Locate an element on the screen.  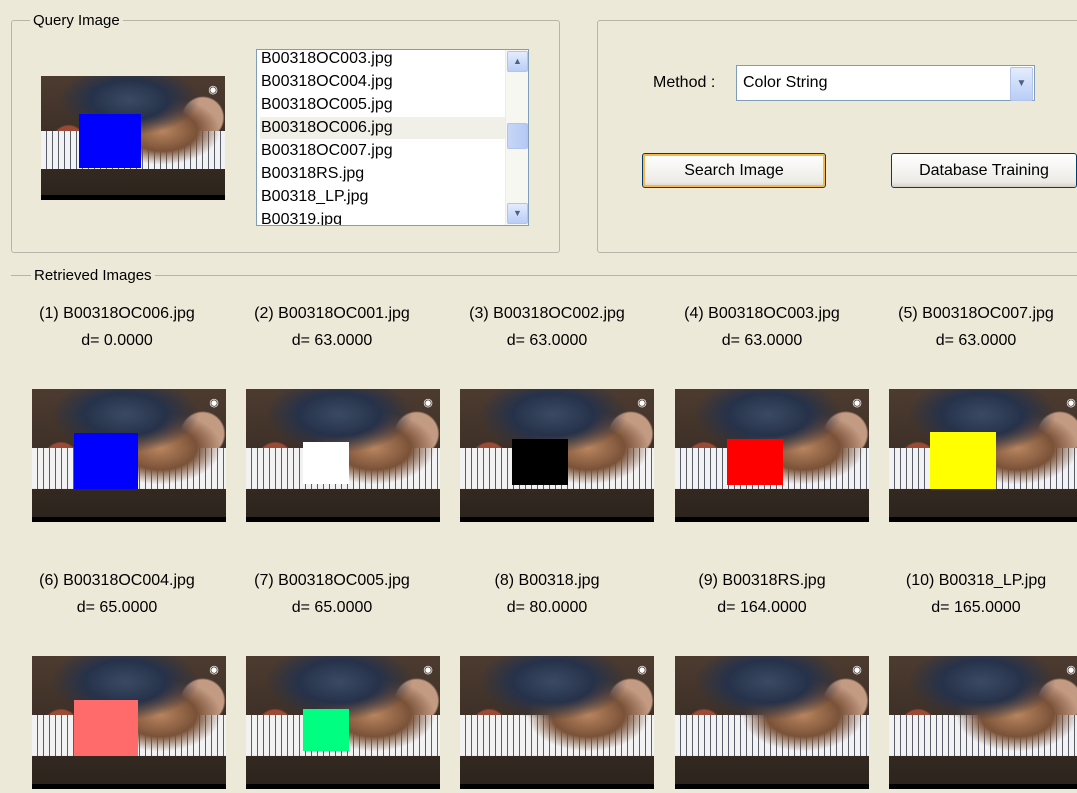
listbox-scrollbar: ▲ ▼ is located at coordinates (516, 137).